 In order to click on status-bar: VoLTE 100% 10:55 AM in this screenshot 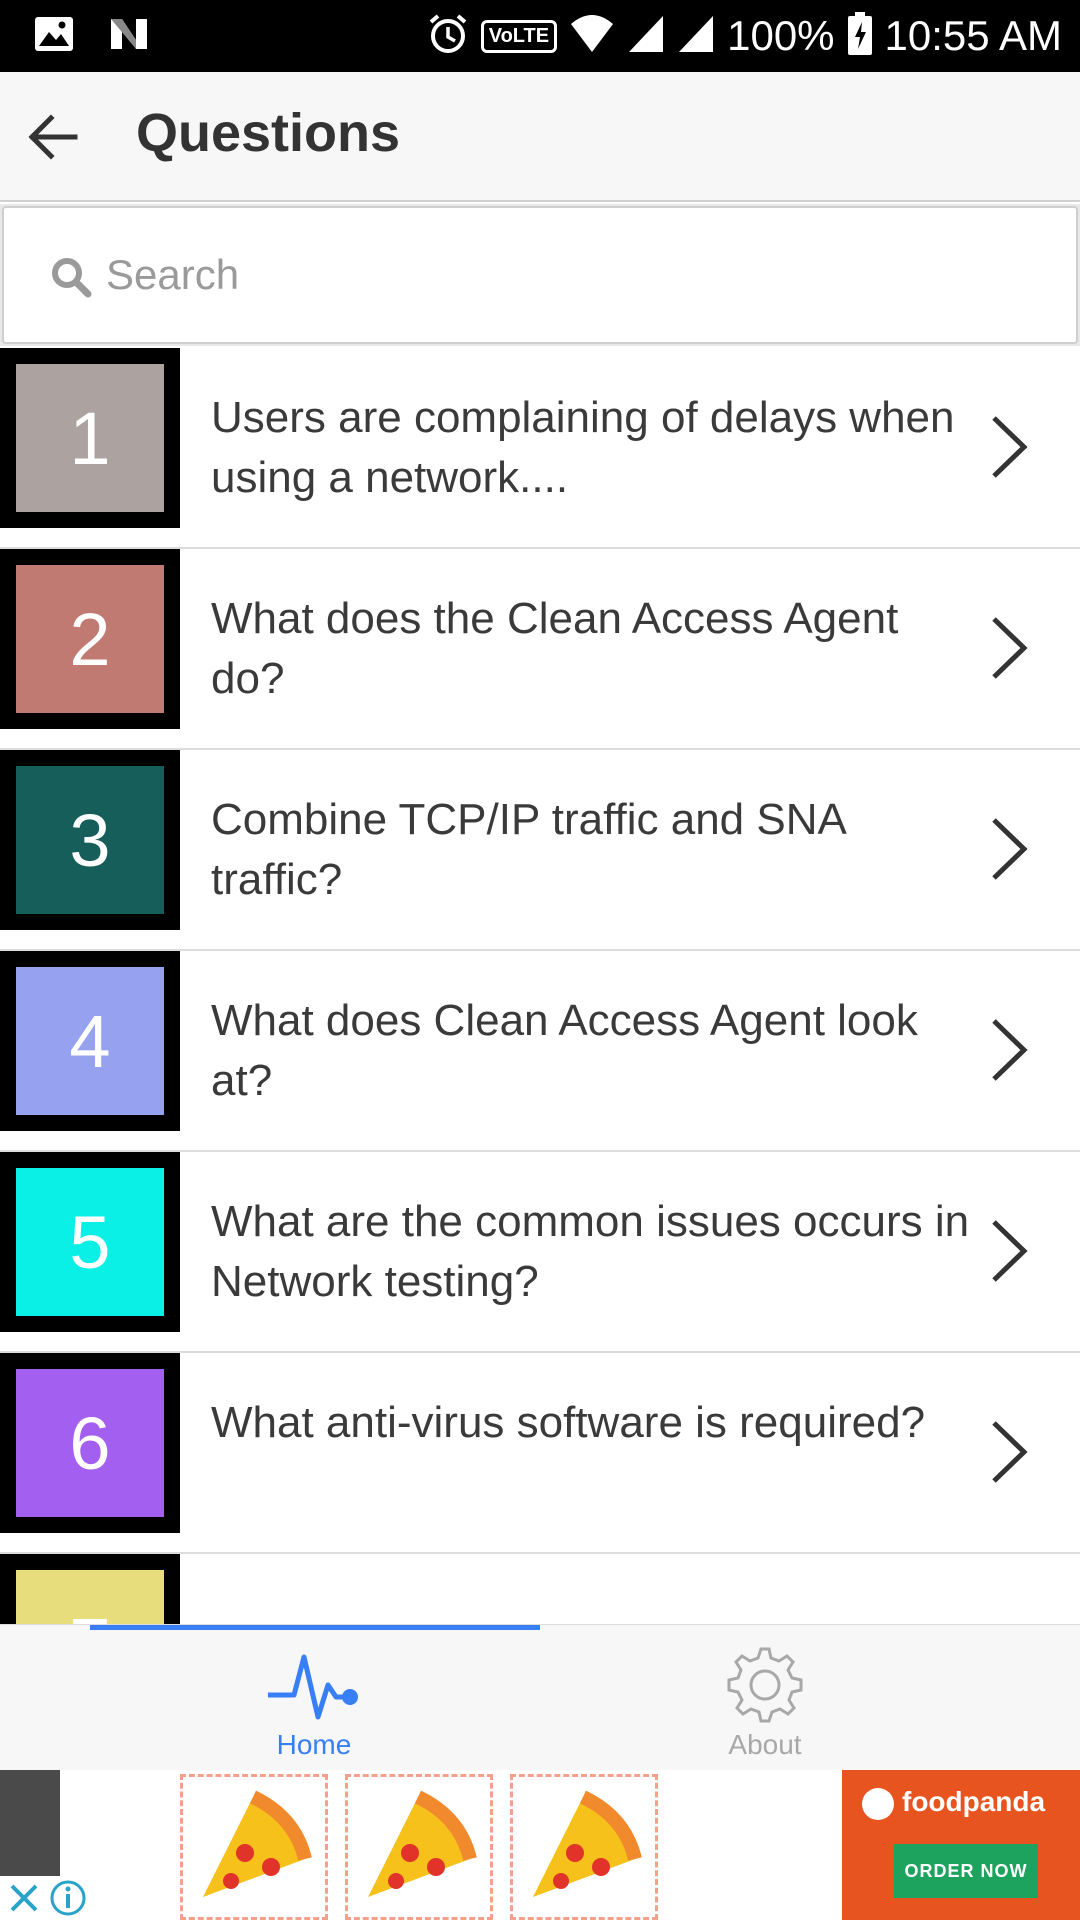, I will do `click(540, 36)`.